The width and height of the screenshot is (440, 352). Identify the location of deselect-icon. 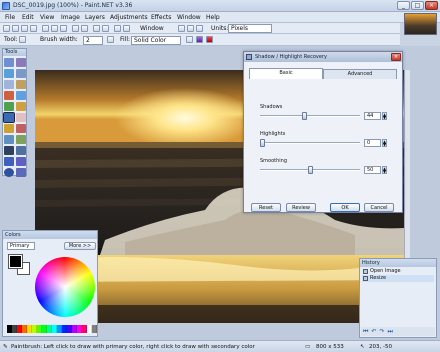
(84, 28).